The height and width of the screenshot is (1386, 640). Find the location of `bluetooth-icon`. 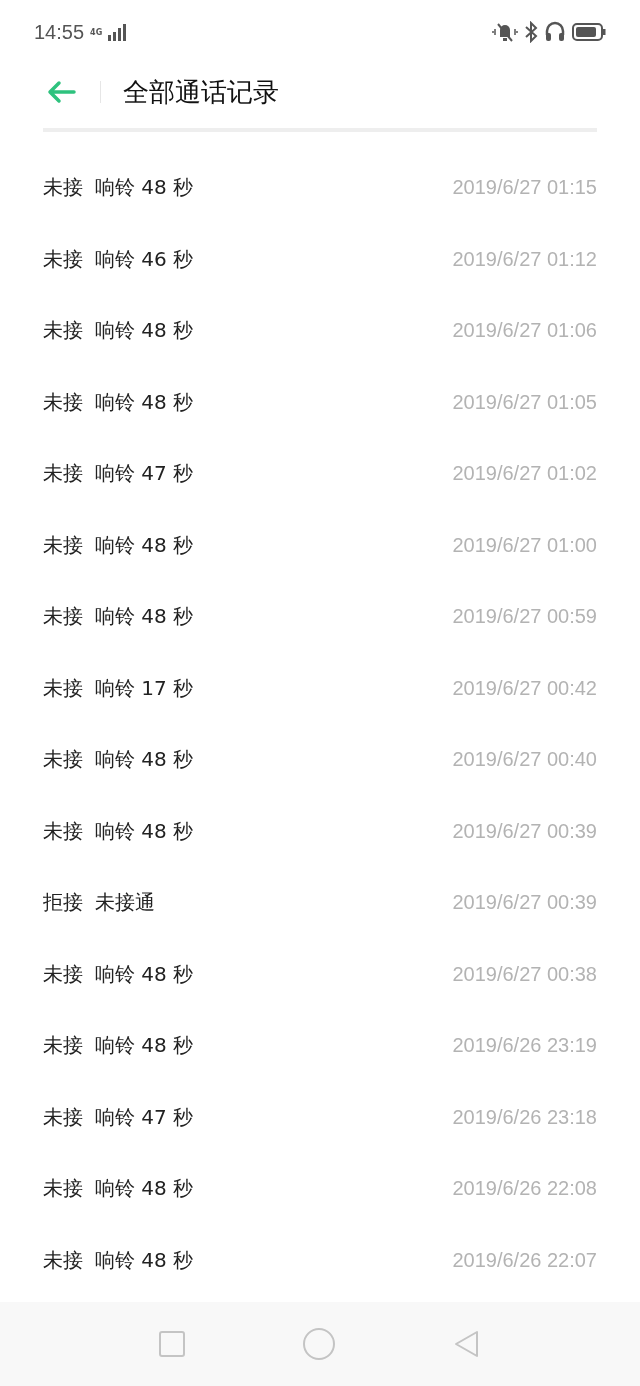

bluetooth-icon is located at coordinates (531, 32).